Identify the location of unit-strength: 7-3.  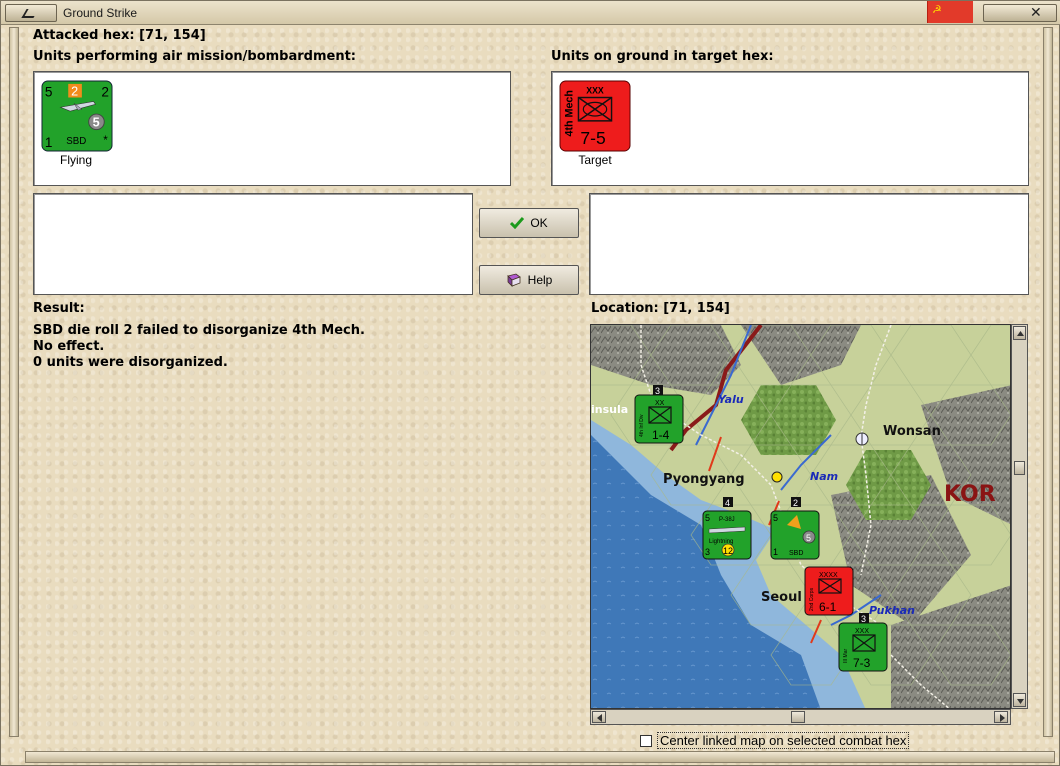
(862, 663).